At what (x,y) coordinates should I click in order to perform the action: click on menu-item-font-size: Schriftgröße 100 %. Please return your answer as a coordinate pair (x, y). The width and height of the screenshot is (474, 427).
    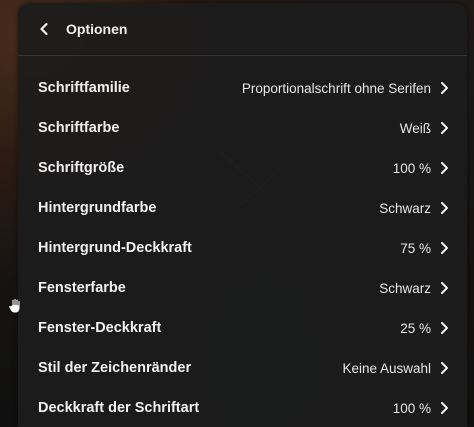
    Looking at the image, I should click on (242, 168).